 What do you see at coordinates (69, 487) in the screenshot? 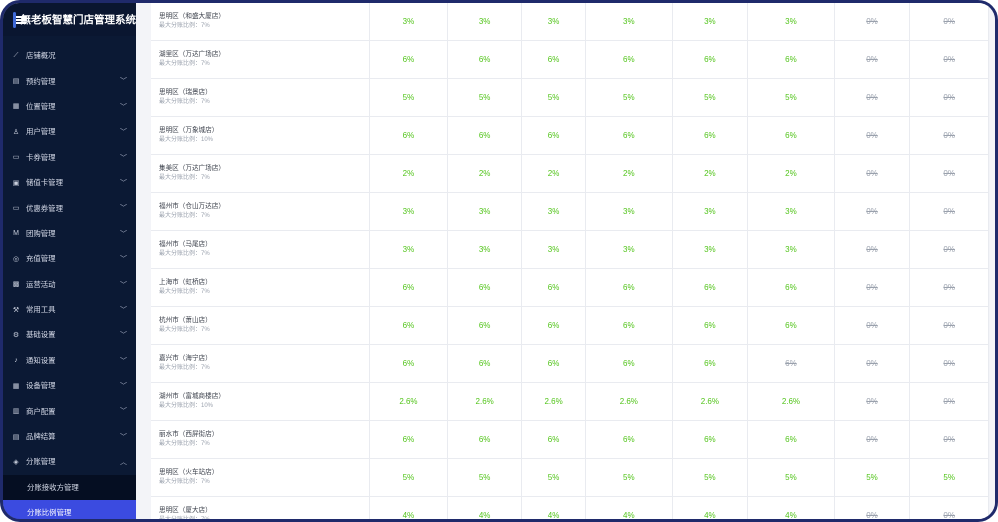
I see `submenu-item-0: 分账接收方管理` at bounding box center [69, 487].